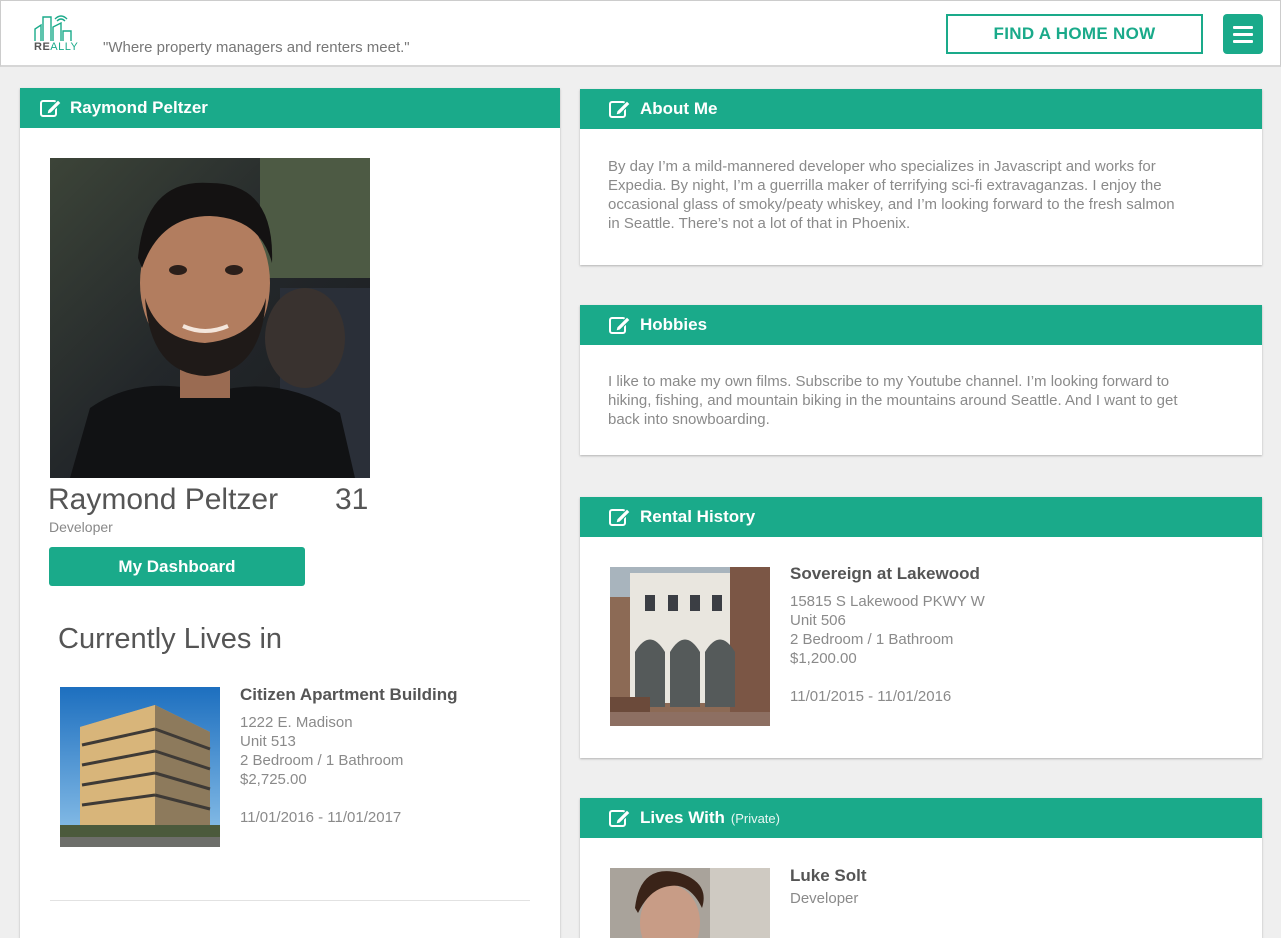 Image resolution: width=1281 pixels, height=938 pixels. I want to click on rental-property-name: Sovereign at Lakewood, so click(885, 574).